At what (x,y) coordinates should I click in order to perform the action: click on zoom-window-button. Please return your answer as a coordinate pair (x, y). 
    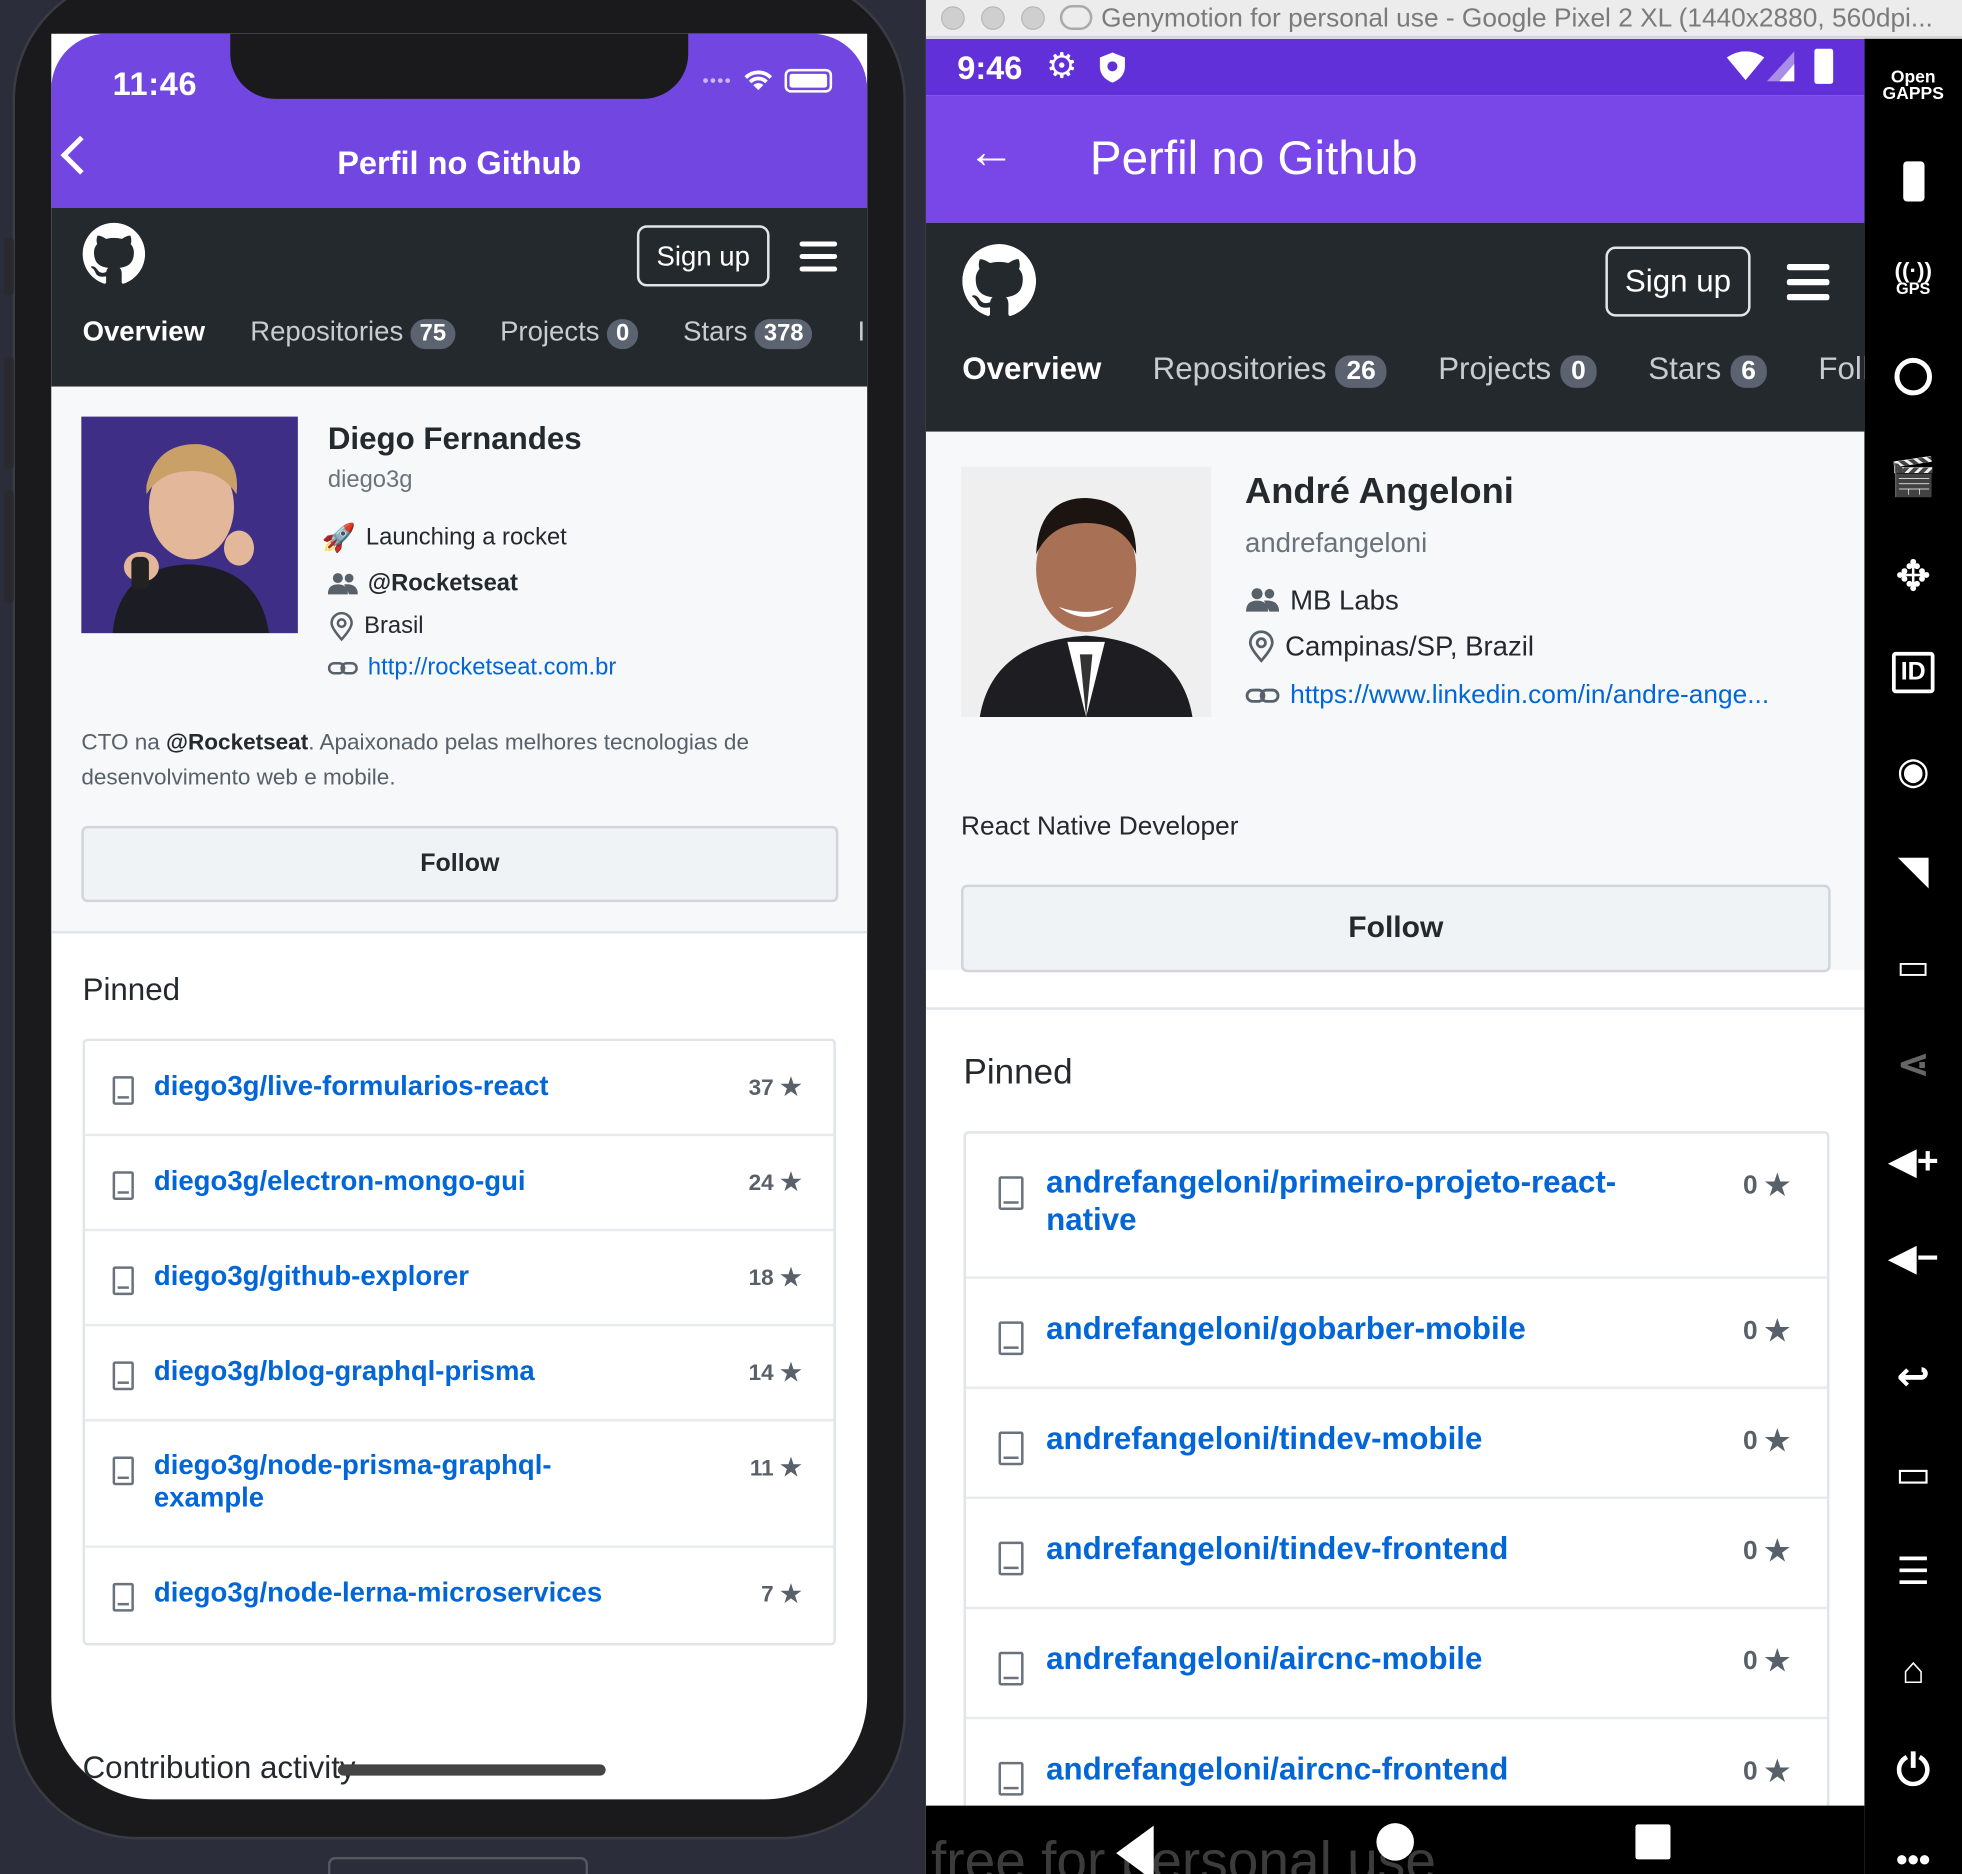
    Looking at the image, I should click on (1033, 18).